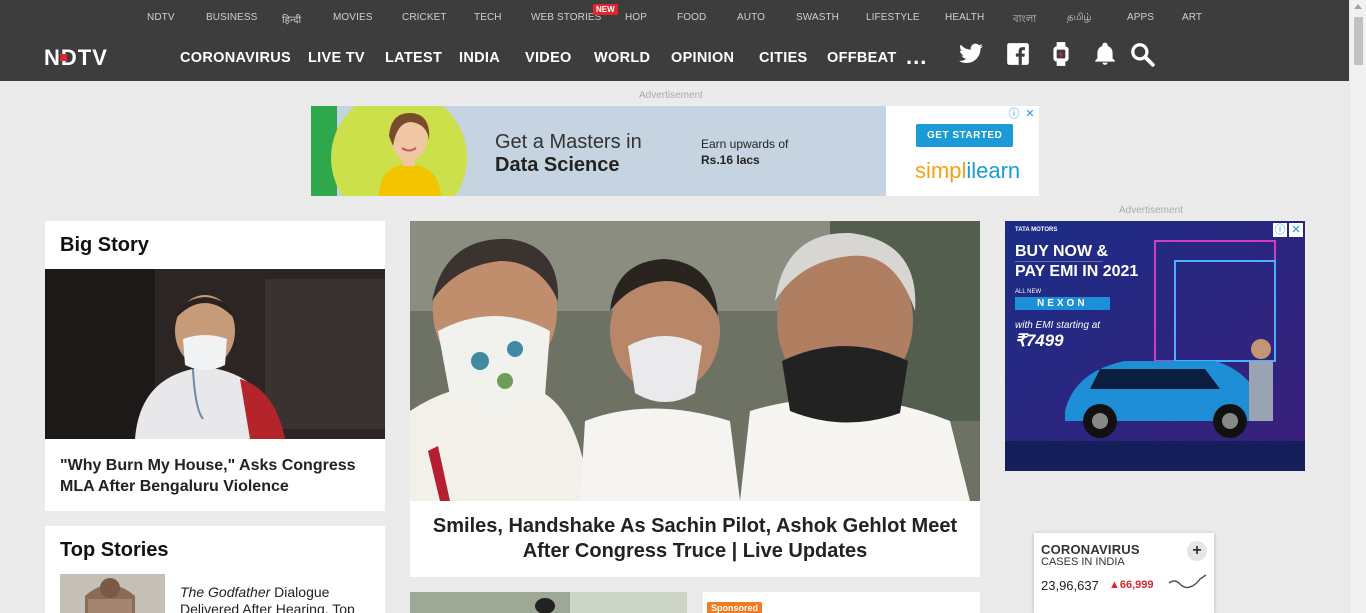 Image resolution: width=1366 pixels, height=613 pixels. What do you see at coordinates (691, 17) in the screenshot?
I see `subnav-food: FOOD` at bounding box center [691, 17].